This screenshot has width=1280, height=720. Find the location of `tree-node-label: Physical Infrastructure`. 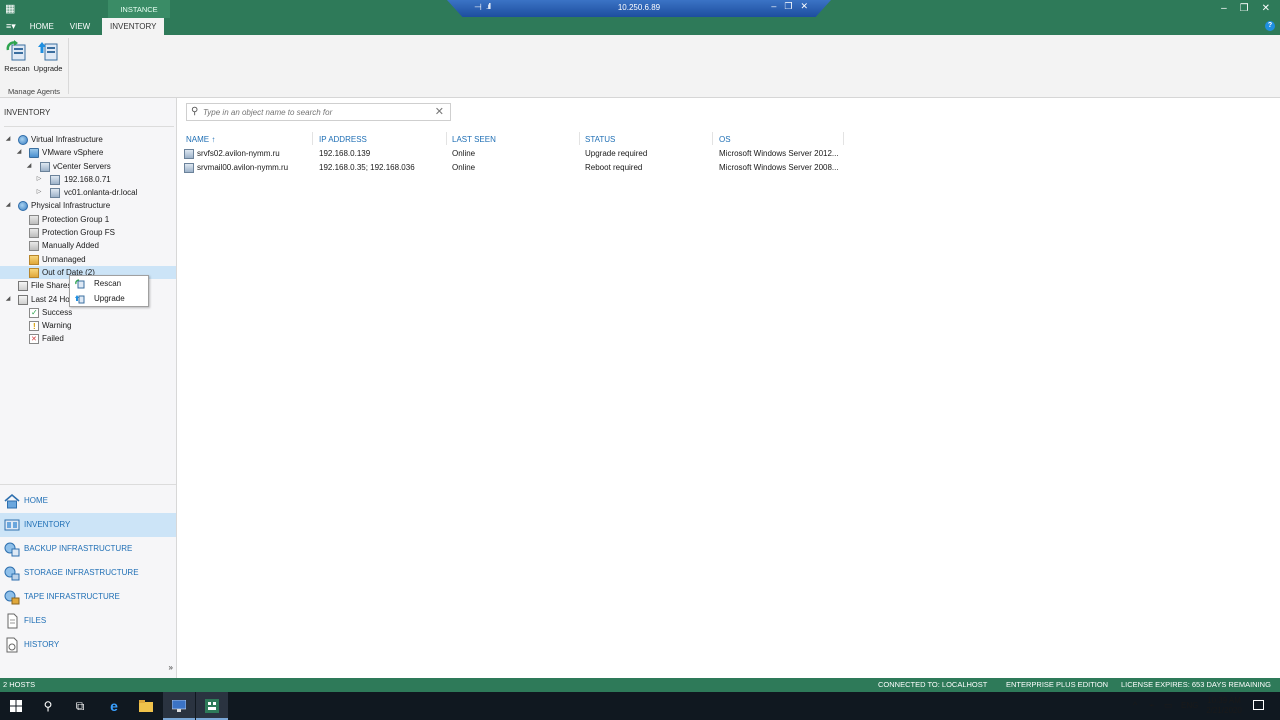

tree-node-label: Physical Infrastructure is located at coordinates (71, 206).